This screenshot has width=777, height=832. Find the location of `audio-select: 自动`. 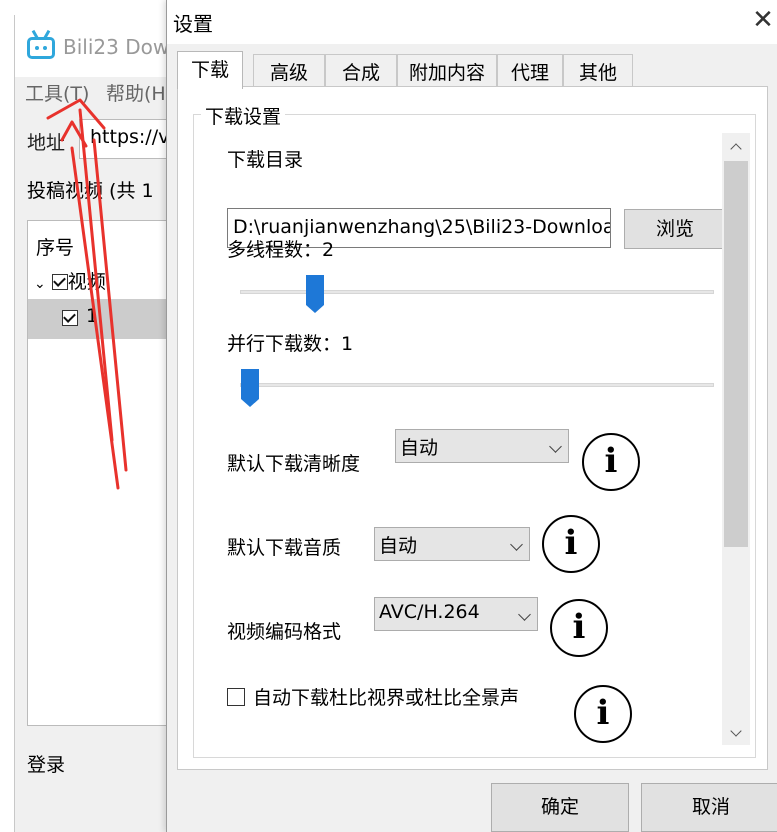

audio-select: 自动 is located at coordinates (452, 544).